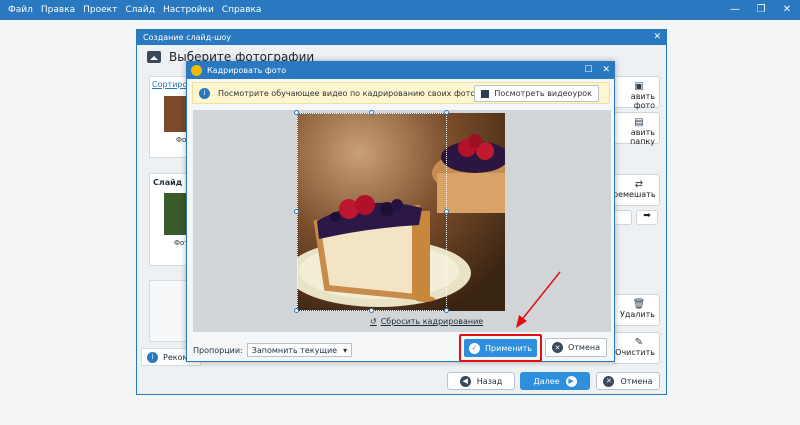  What do you see at coordinates (294, 350) in the screenshot?
I see `proportions-value: Запомнить текущие` at bounding box center [294, 350].